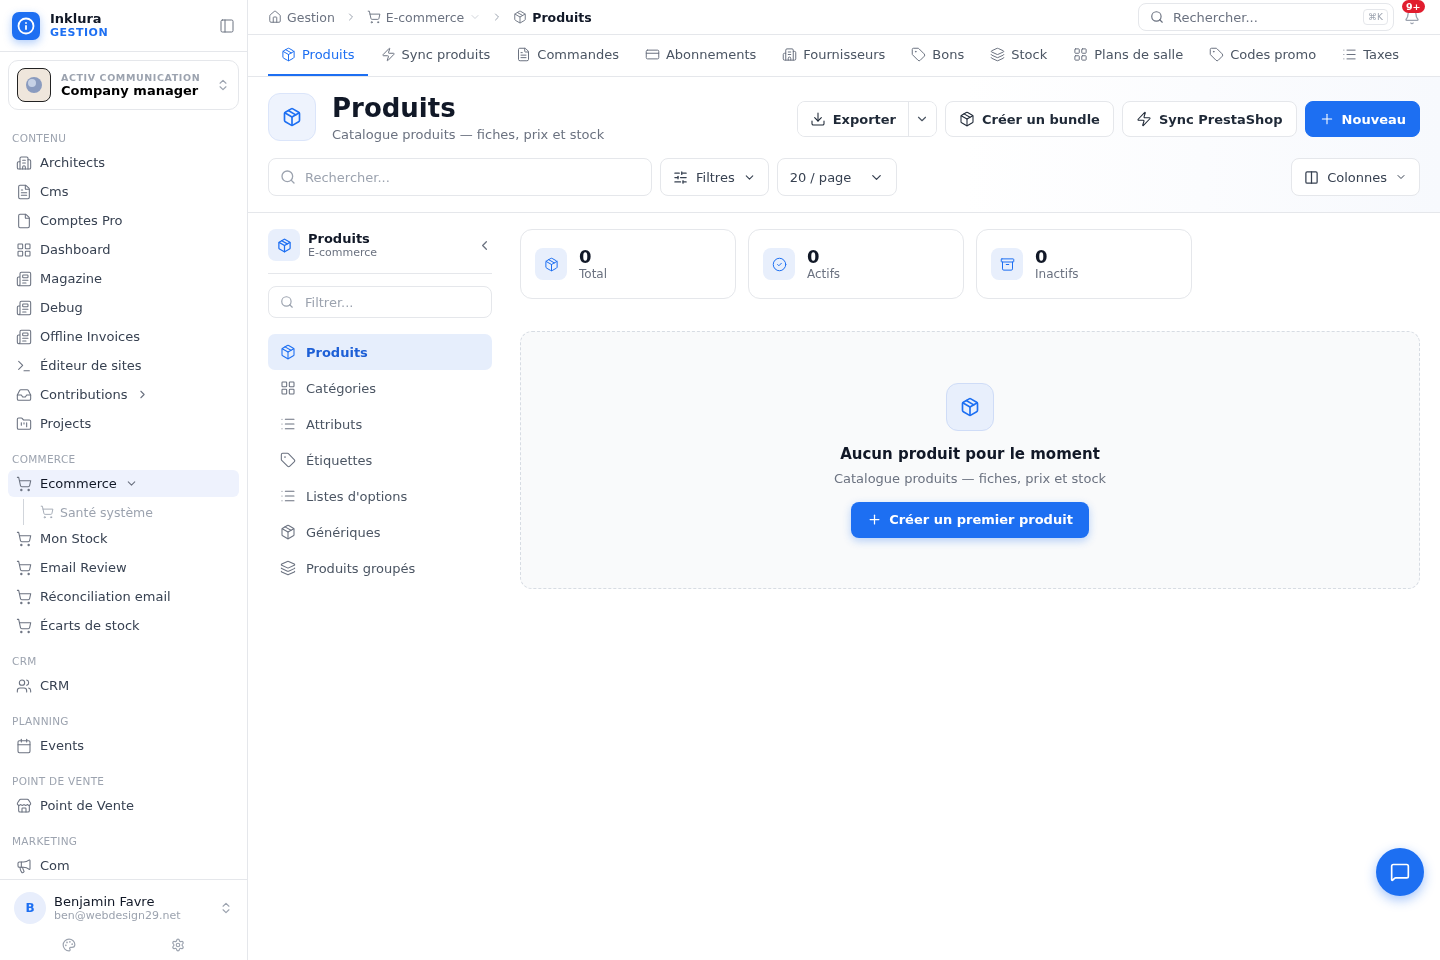 This screenshot has width=1440, height=960. Describe the element at coordinates (130, 90) in the screenshot. I see `workspace-role: Company manager` at that location.